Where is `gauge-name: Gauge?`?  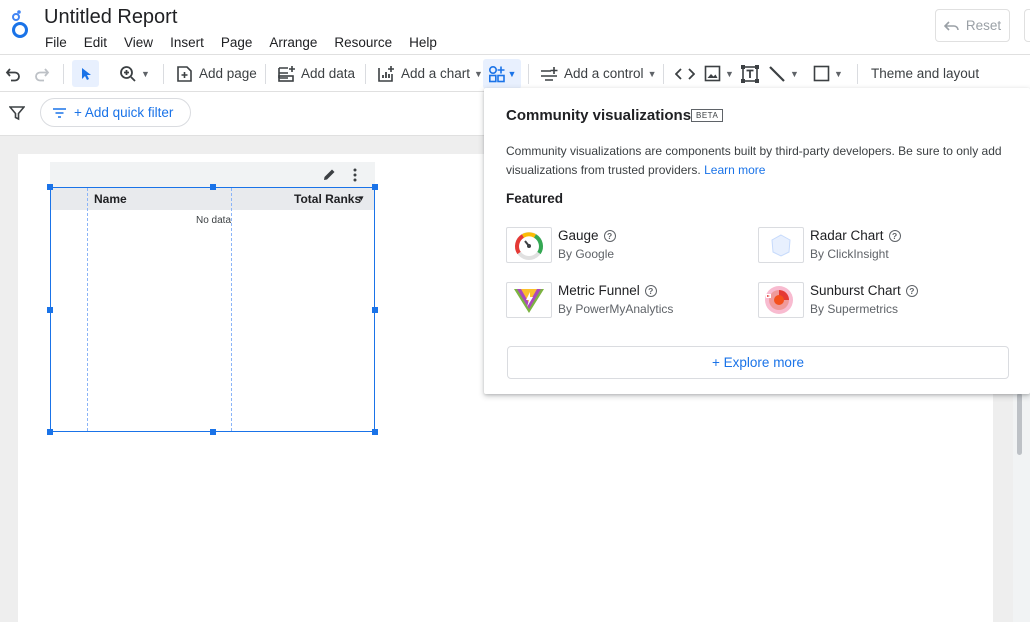
gauge-name: Gauge? is located at coordinates (587, 235).